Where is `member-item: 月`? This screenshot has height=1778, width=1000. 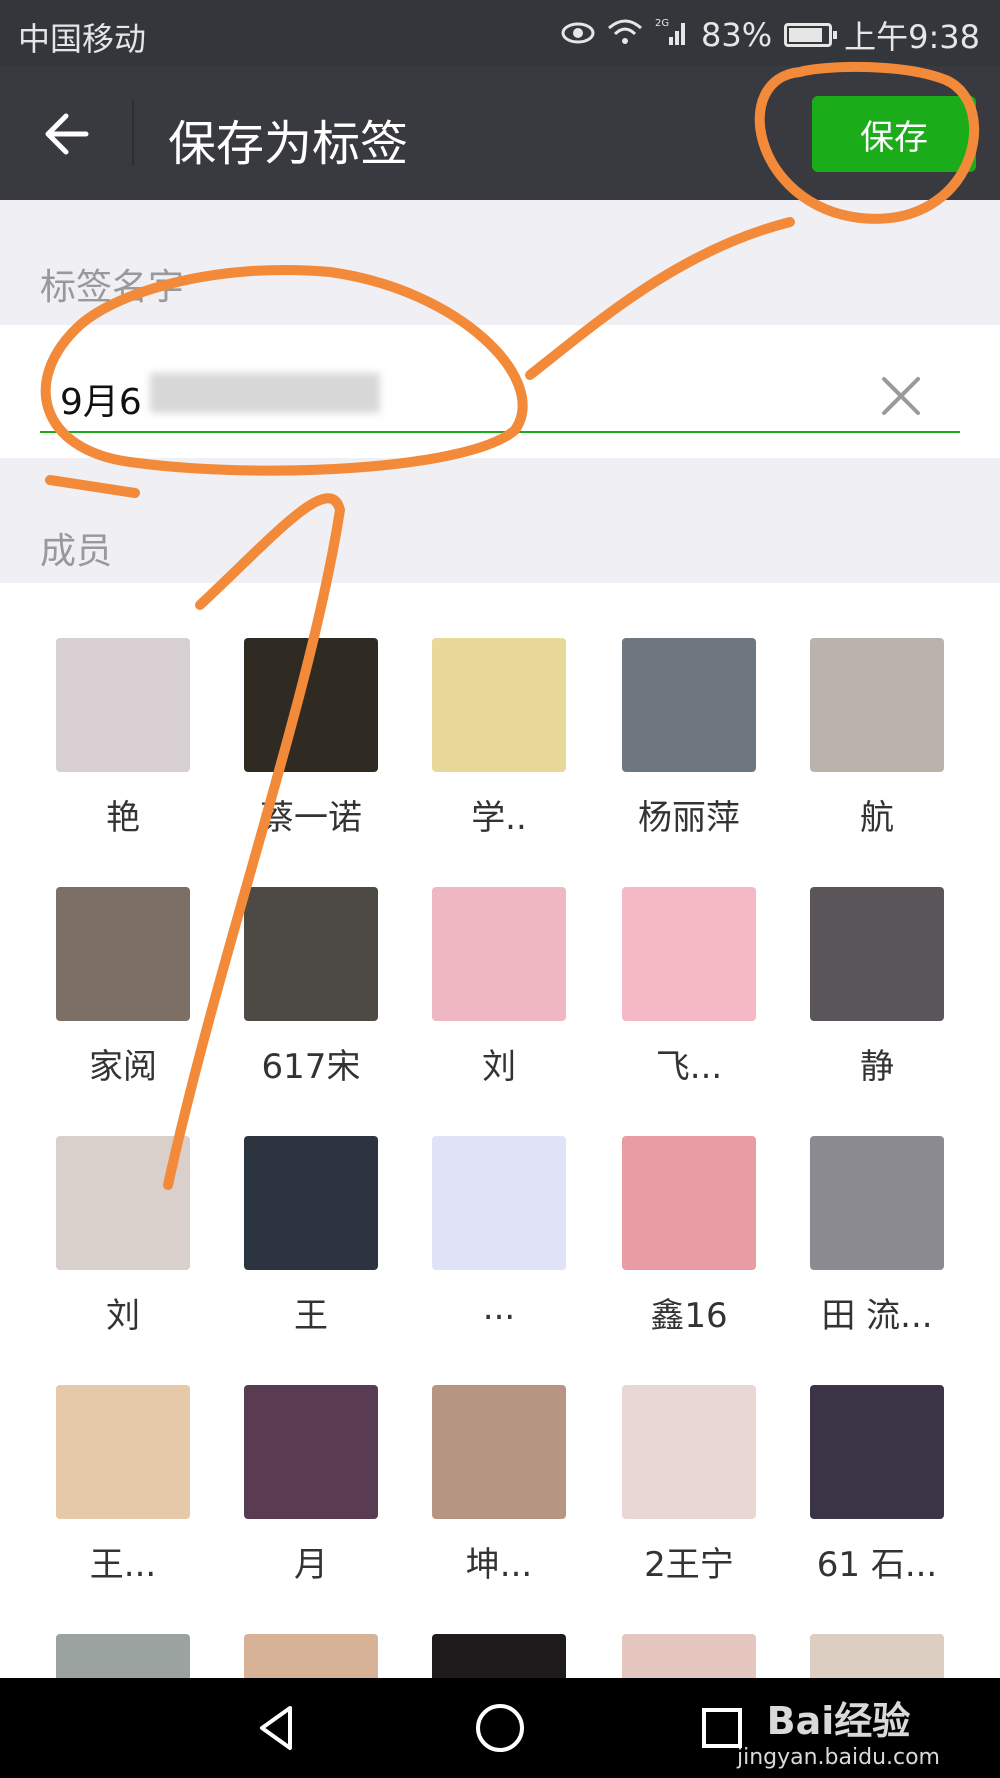
member-item: 月 is located at coordinates (311, 1485).